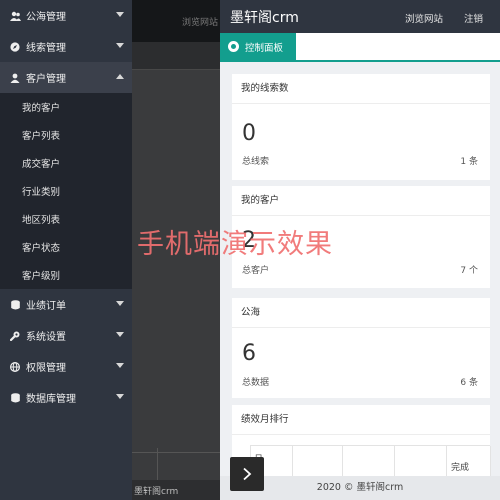 The width and height of the screenshot is (500, 500). Describe the element at coordinates (361, 445) in the screenshot. I see `card-monthly-ranking: 绩效月排行 月 完成` at that location.